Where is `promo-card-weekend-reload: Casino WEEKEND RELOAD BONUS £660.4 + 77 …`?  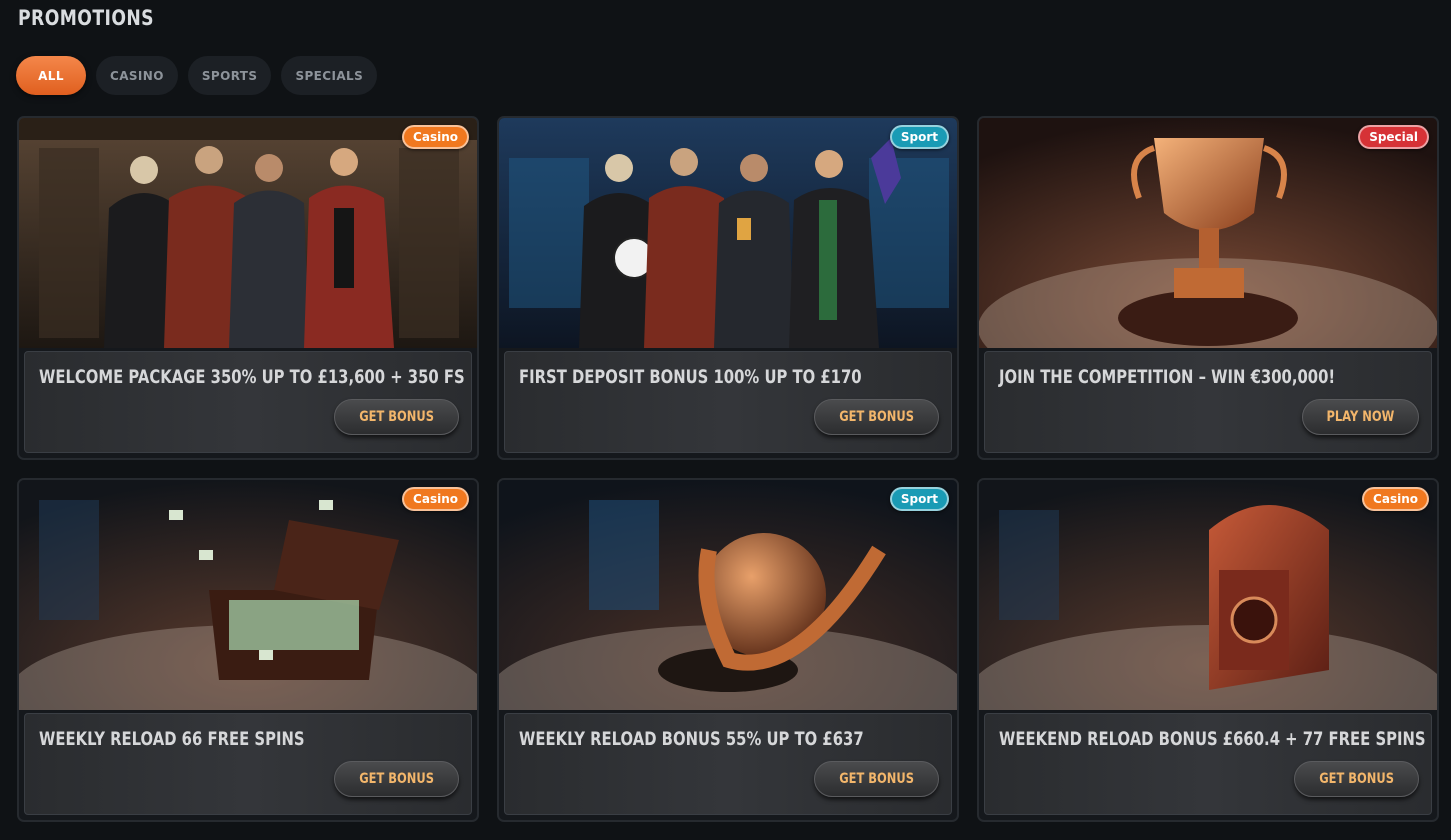
promo-card-weekend-reload: Casino WEEKEND RELOAD BONUS £660.4 + 77 … is located at coordinates (1208, 650).